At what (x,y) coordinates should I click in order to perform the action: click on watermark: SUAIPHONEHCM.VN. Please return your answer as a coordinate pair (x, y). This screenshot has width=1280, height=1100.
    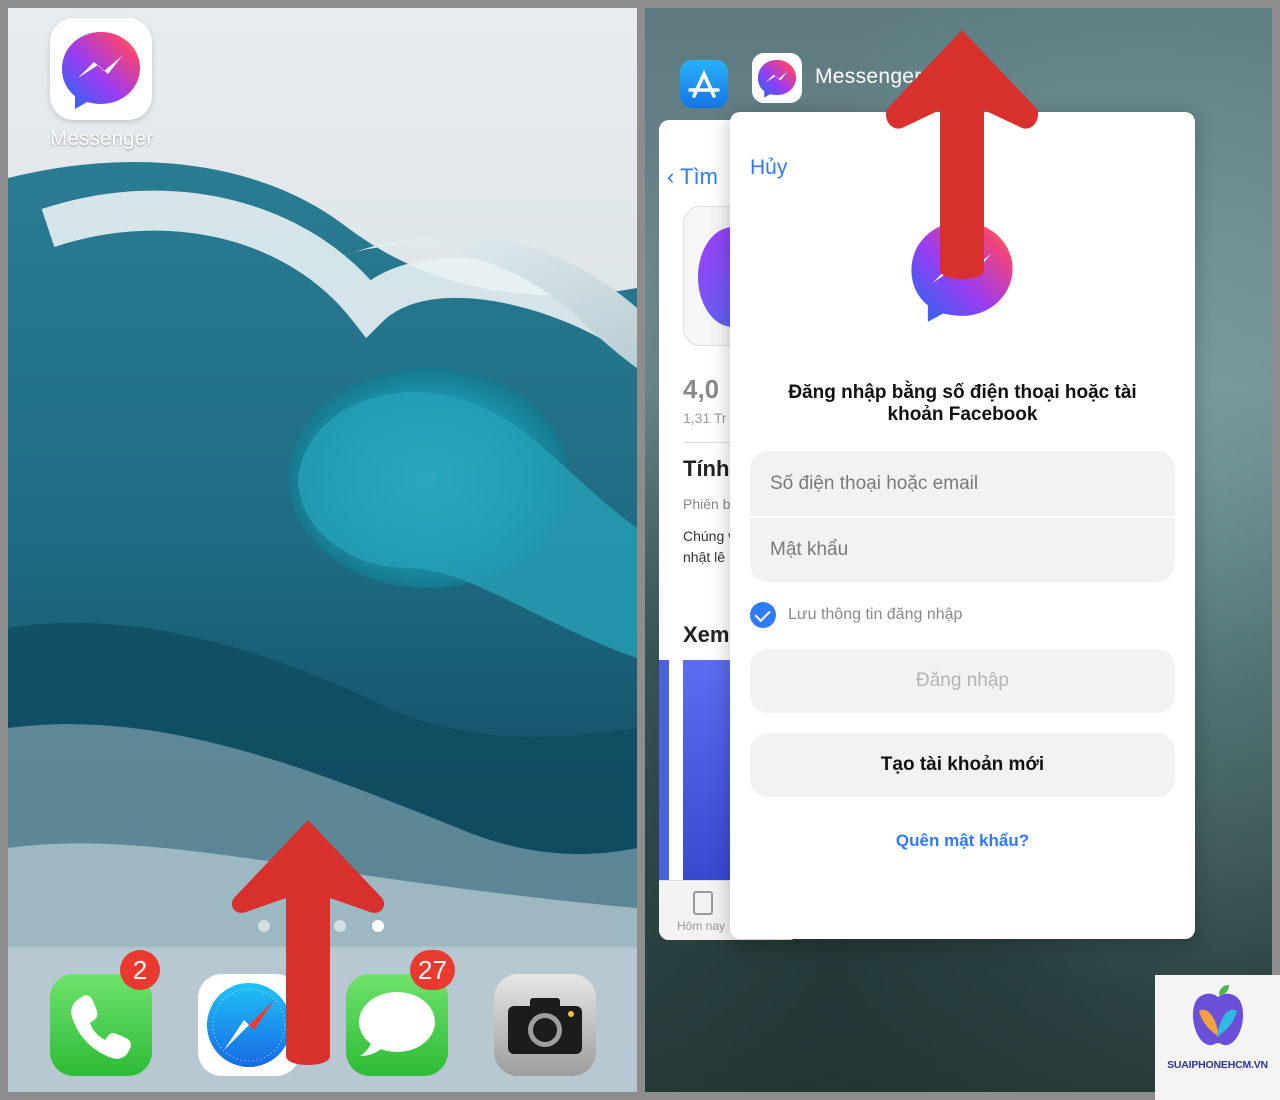
    Looking at the image, I should click on (1217, 1037).